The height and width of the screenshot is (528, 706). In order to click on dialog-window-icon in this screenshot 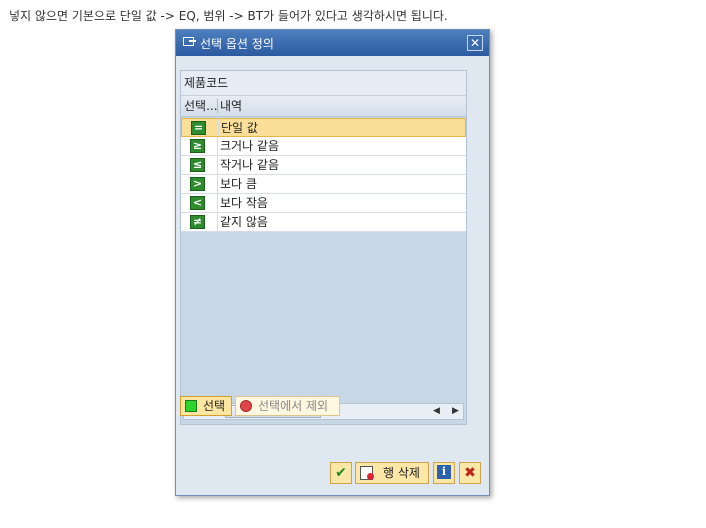, I will do `click(189, 41)`.